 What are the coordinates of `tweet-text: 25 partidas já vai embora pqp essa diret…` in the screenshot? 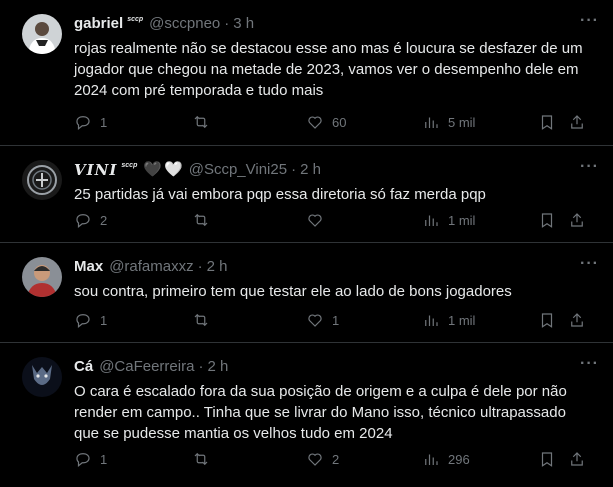 It's located at (280, 194).